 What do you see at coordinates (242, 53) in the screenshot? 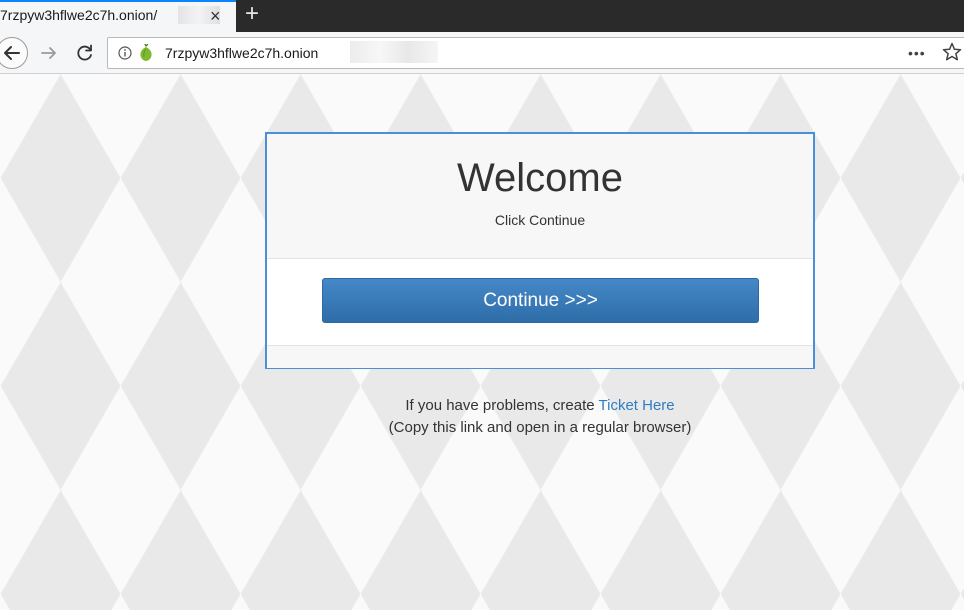
I see `url-text: 7rzpyw3hflwe2c7h.onion` at bounding box center [242, 53].